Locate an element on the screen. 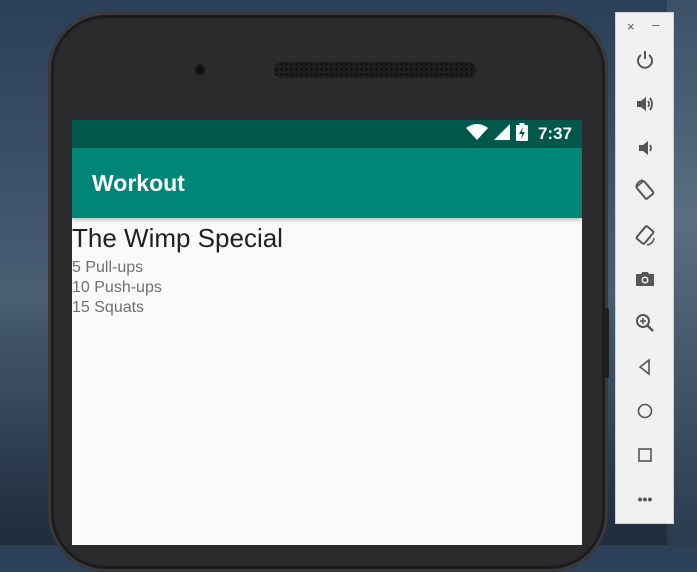 The image size is (697, 572). exercise-item: 10 Push-ups is located at coordinates (117, 287).